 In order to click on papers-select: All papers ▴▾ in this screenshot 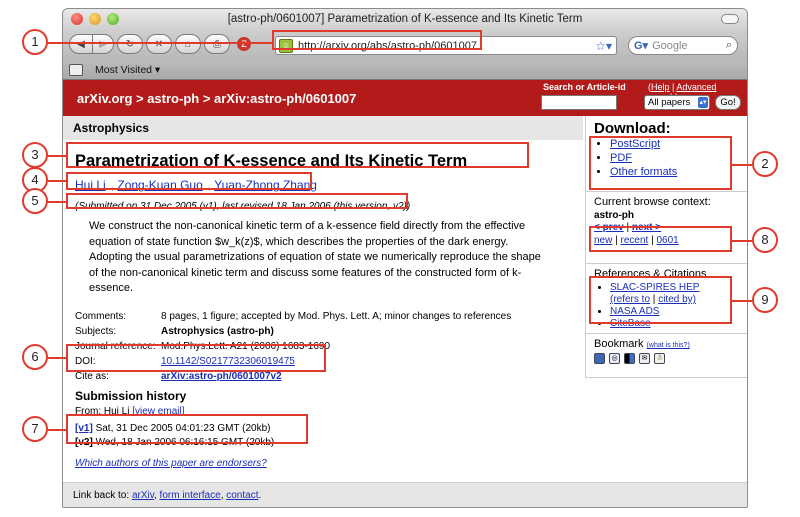, I will do `click(677, 102)`.